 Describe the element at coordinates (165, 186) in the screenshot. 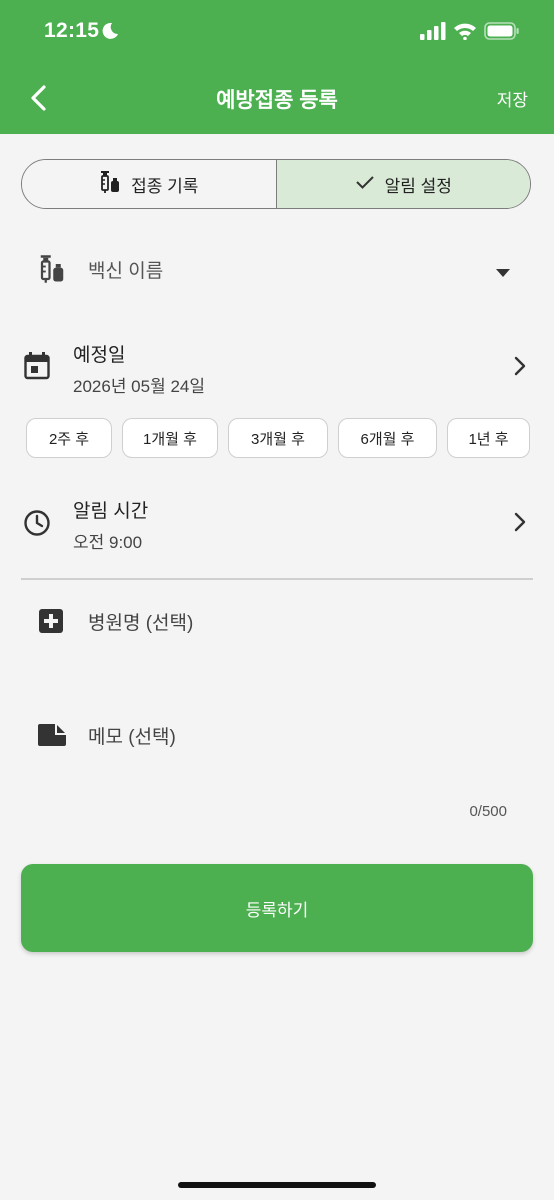

I see `tab-label: 접종 기록` at that location.